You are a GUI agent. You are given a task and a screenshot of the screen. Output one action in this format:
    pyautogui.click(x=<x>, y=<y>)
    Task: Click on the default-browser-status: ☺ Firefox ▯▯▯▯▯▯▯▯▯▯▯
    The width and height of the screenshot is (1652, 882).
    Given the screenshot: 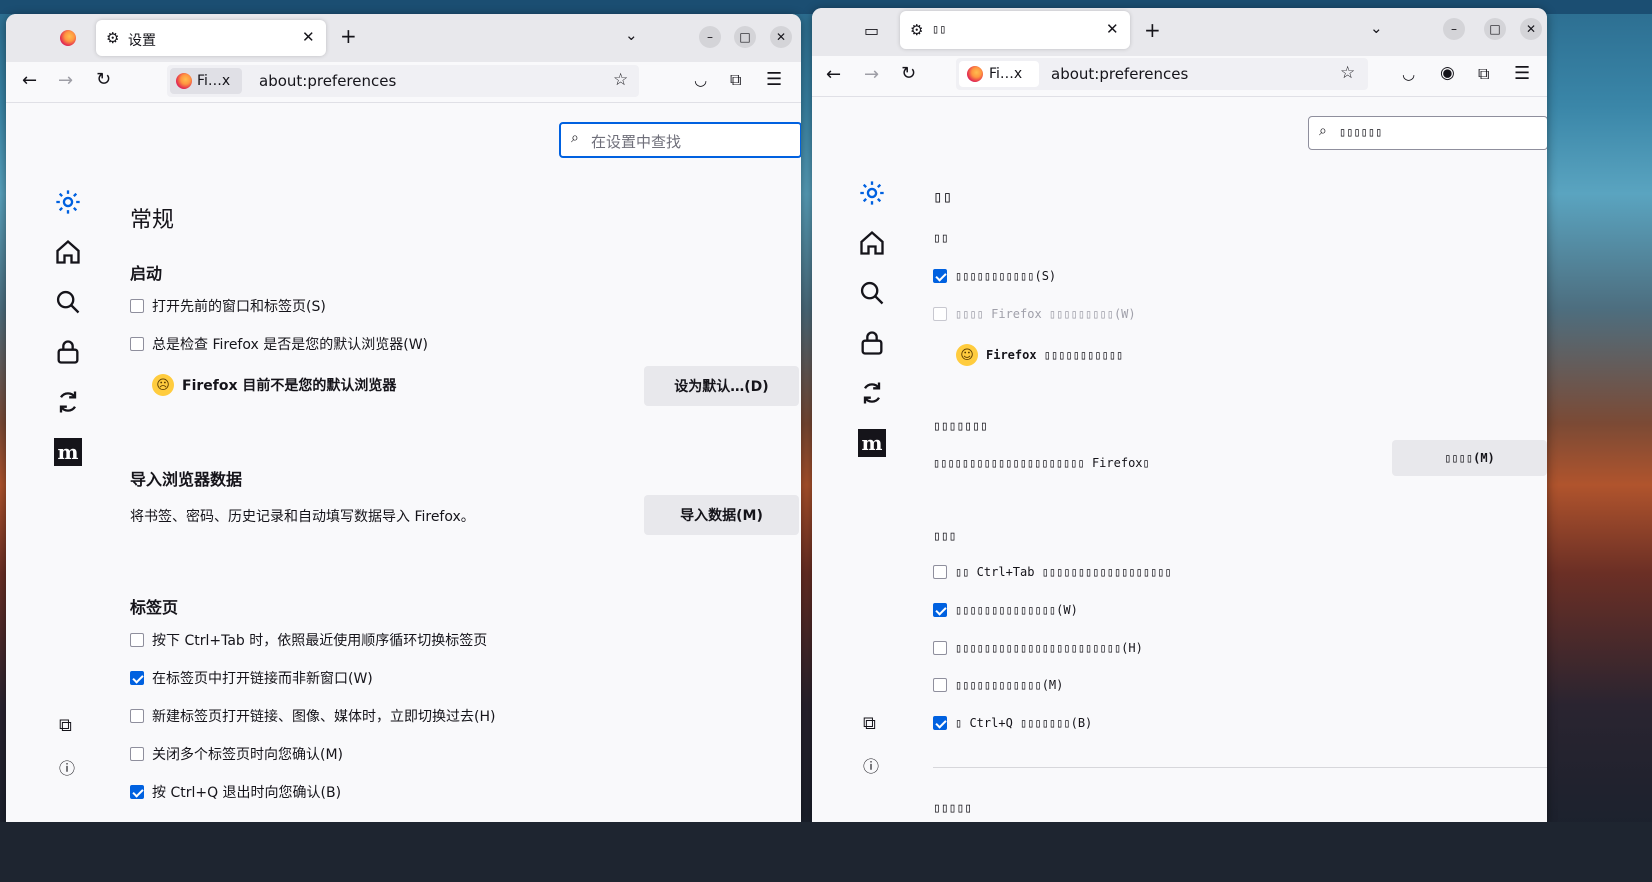 What is the action you would take?
    pyautogui.click(x=1039, y=355)
    